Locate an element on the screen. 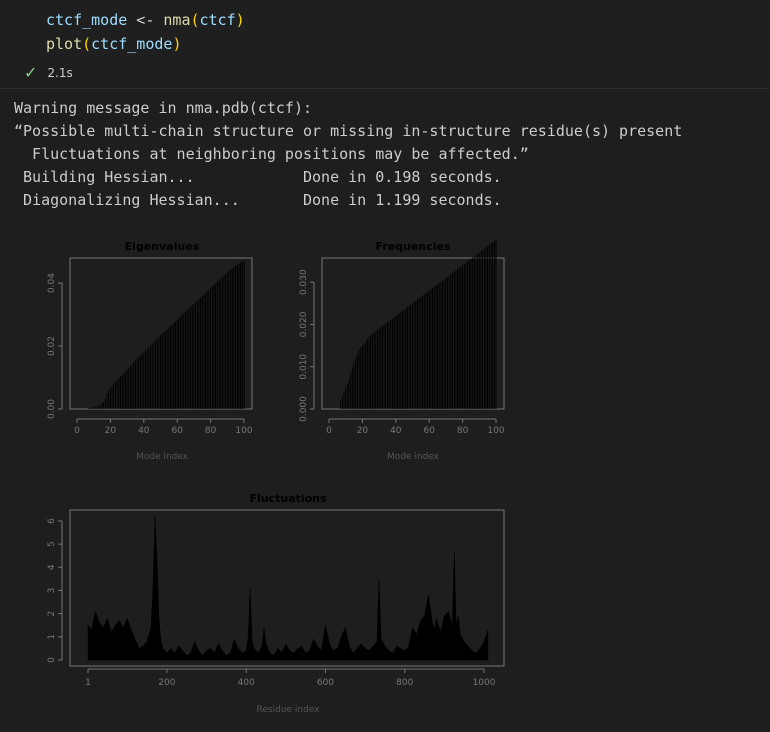 Image resolution: width=770 pixels, height=732 pixels. code-token-function: plot is located at coordinates (64, 44).